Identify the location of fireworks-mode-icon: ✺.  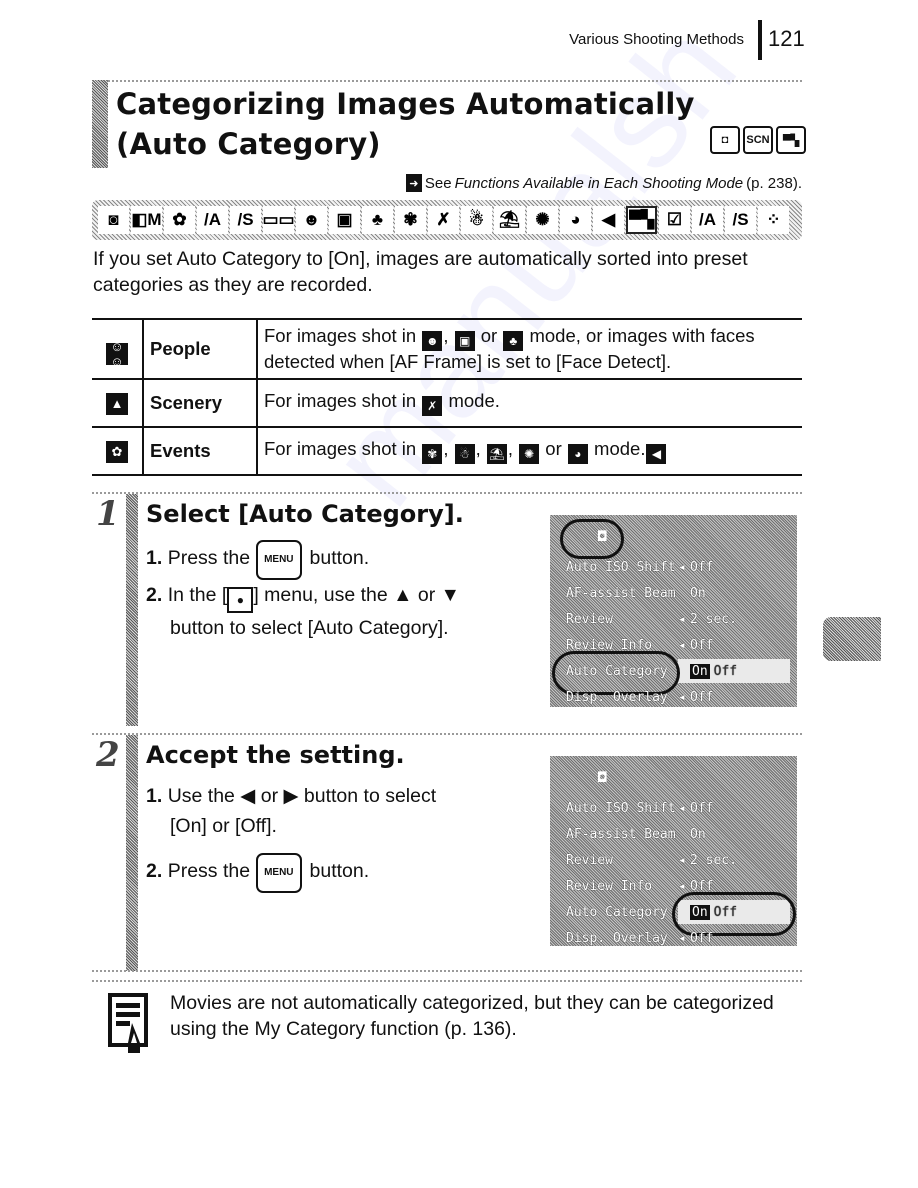
(529, 454).